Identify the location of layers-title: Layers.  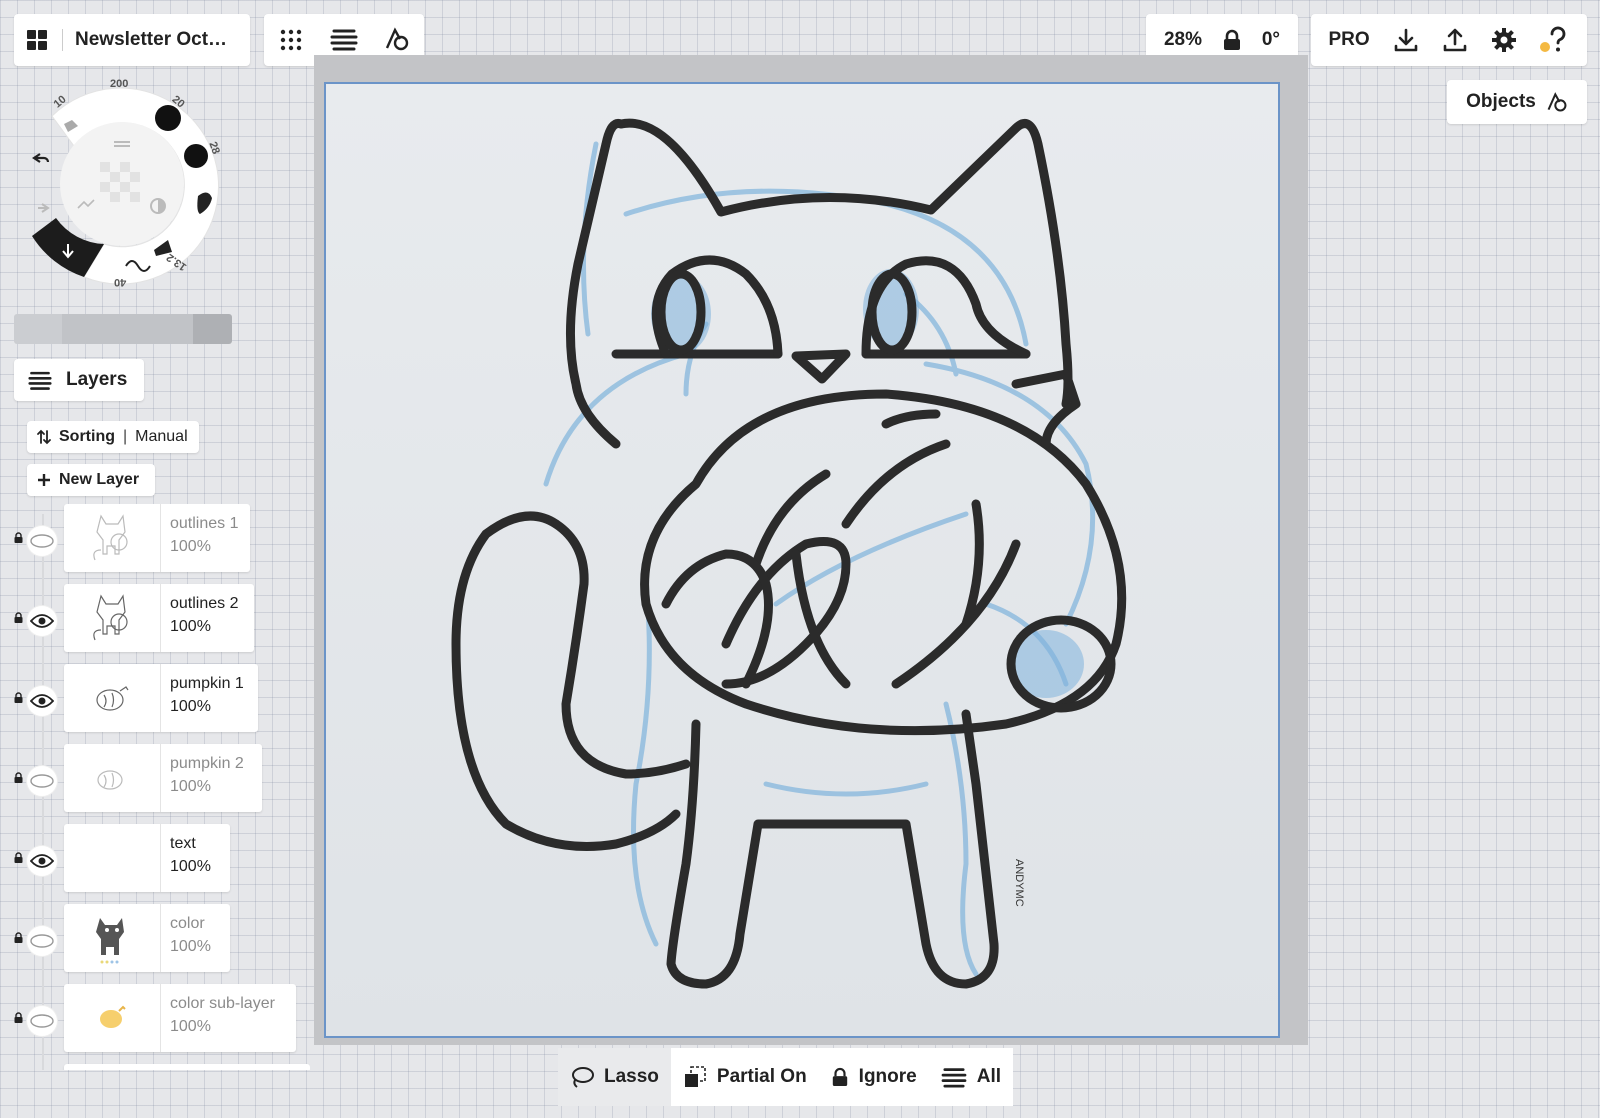
(97, 379).